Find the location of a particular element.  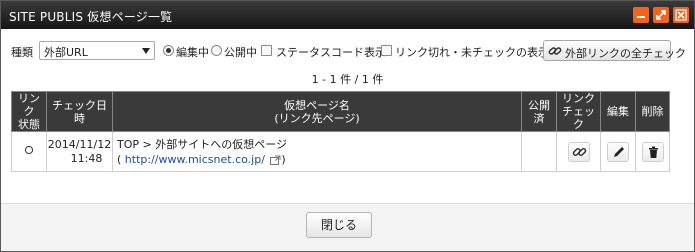

col-published: 公開済 is located at coordinates (539, 111).